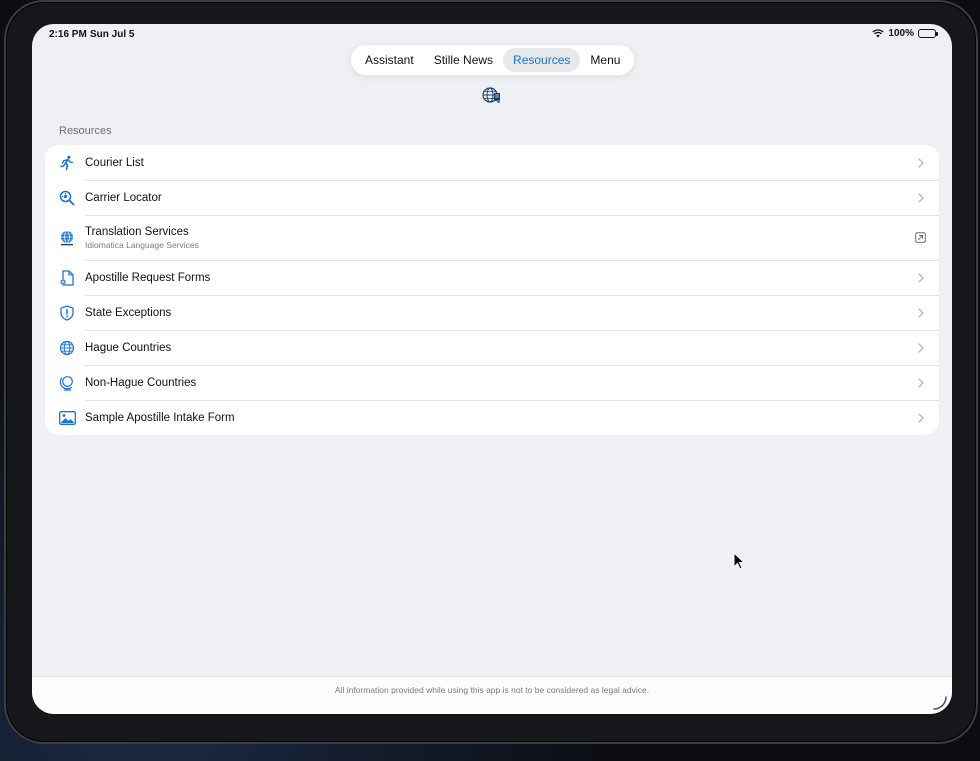 The width and height of the screenshot is (980, 761). What do you see at coordinates (148, 277) in the screenshot?
I see `row-title: Apostille Request Forms` at bounding box center [148, 277].